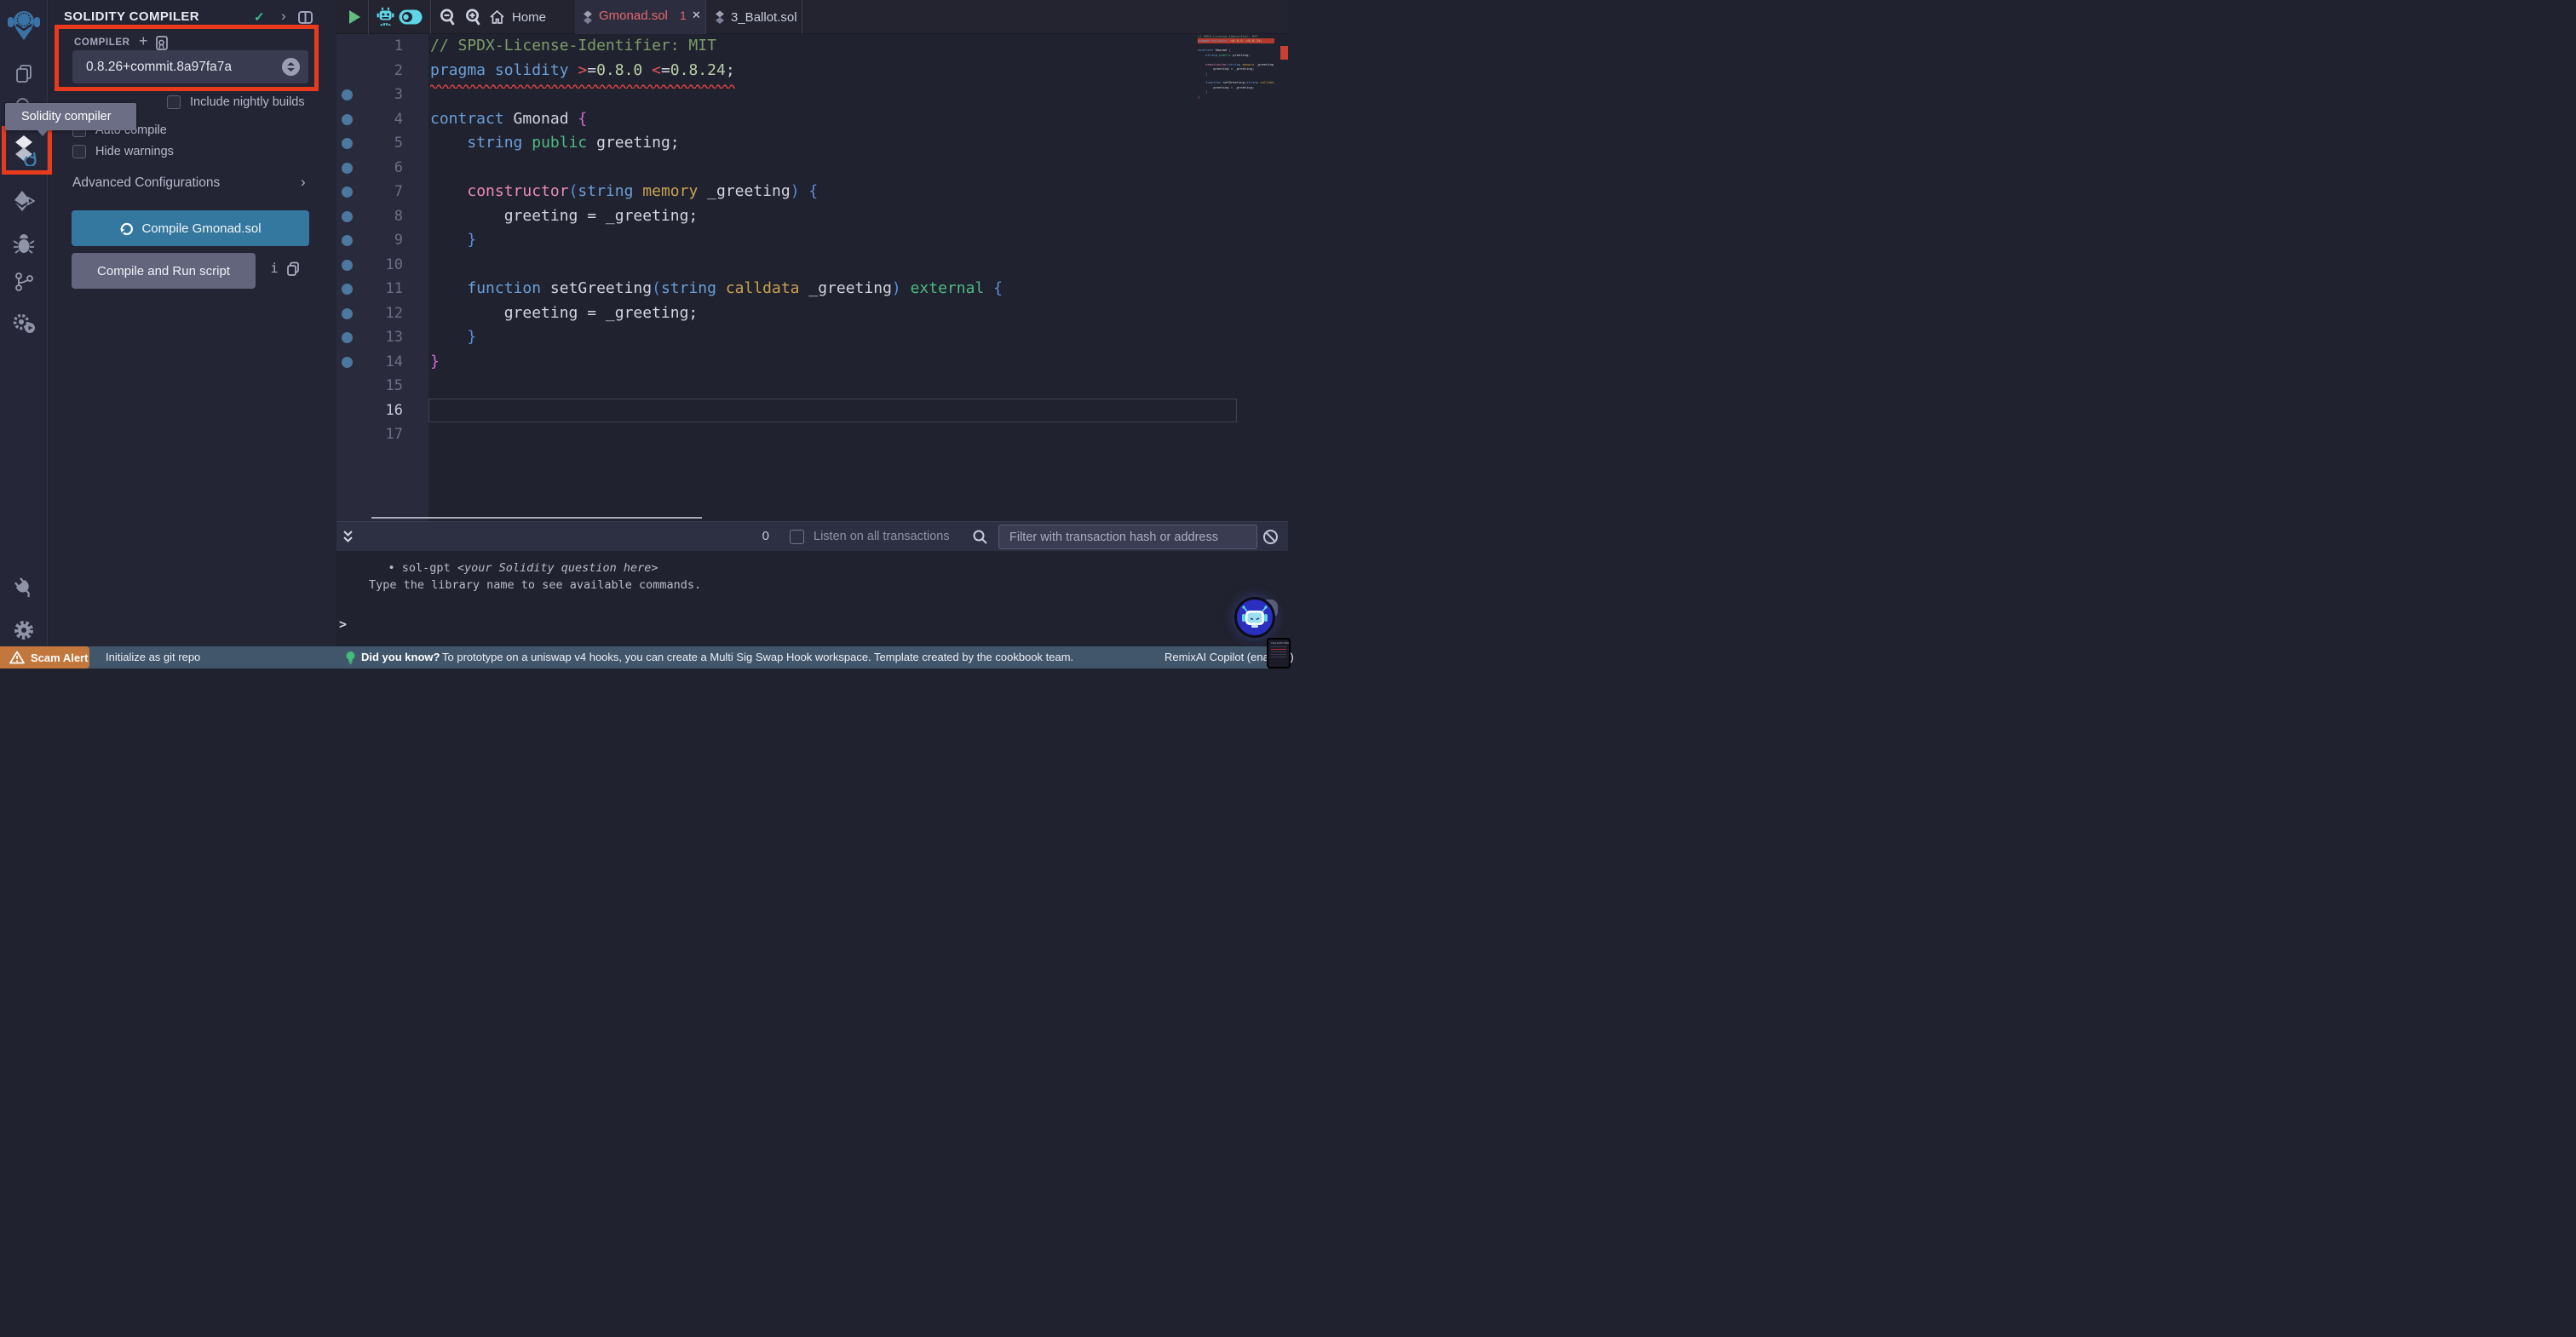 This screenshot has height=1337, width=2576. What do you see at coordinates (248, 102) in the screenshot?
I see `nightly-builds-label: Include nightly builds` at bounding box center [248, 102].